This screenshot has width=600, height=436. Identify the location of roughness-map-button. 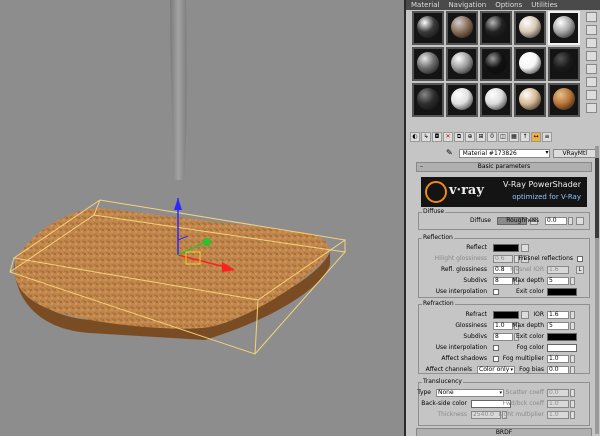
(580, 221).